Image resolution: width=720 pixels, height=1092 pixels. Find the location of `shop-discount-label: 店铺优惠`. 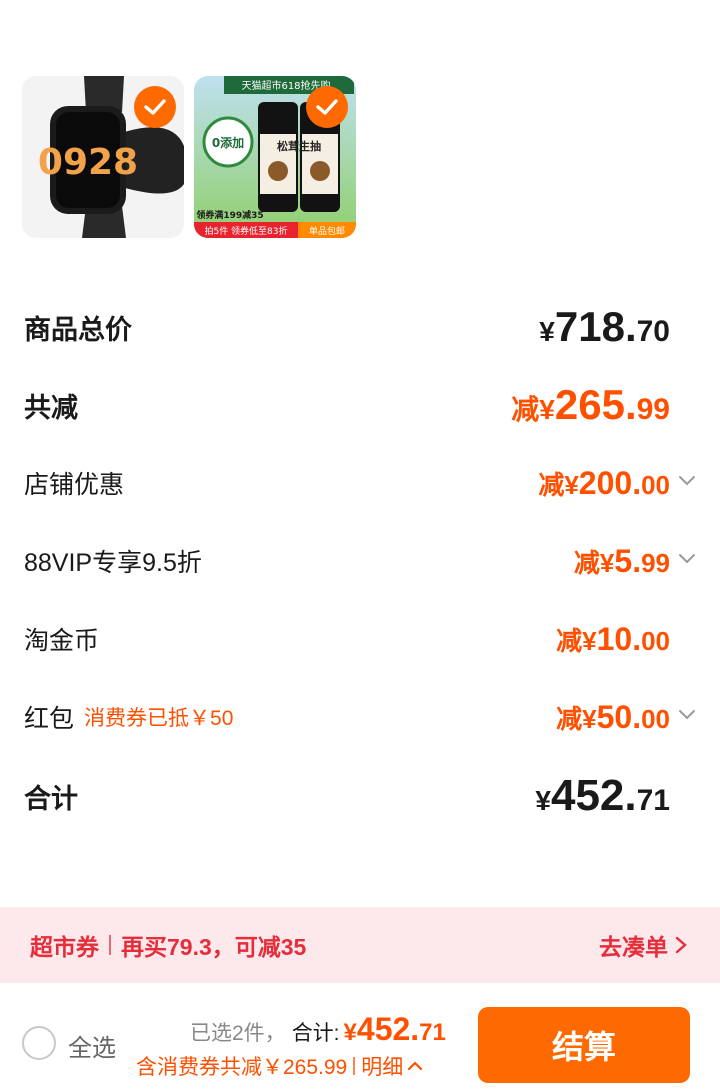

shop-discount-label: 店铺优惠 is located at coordinates (74, 485).